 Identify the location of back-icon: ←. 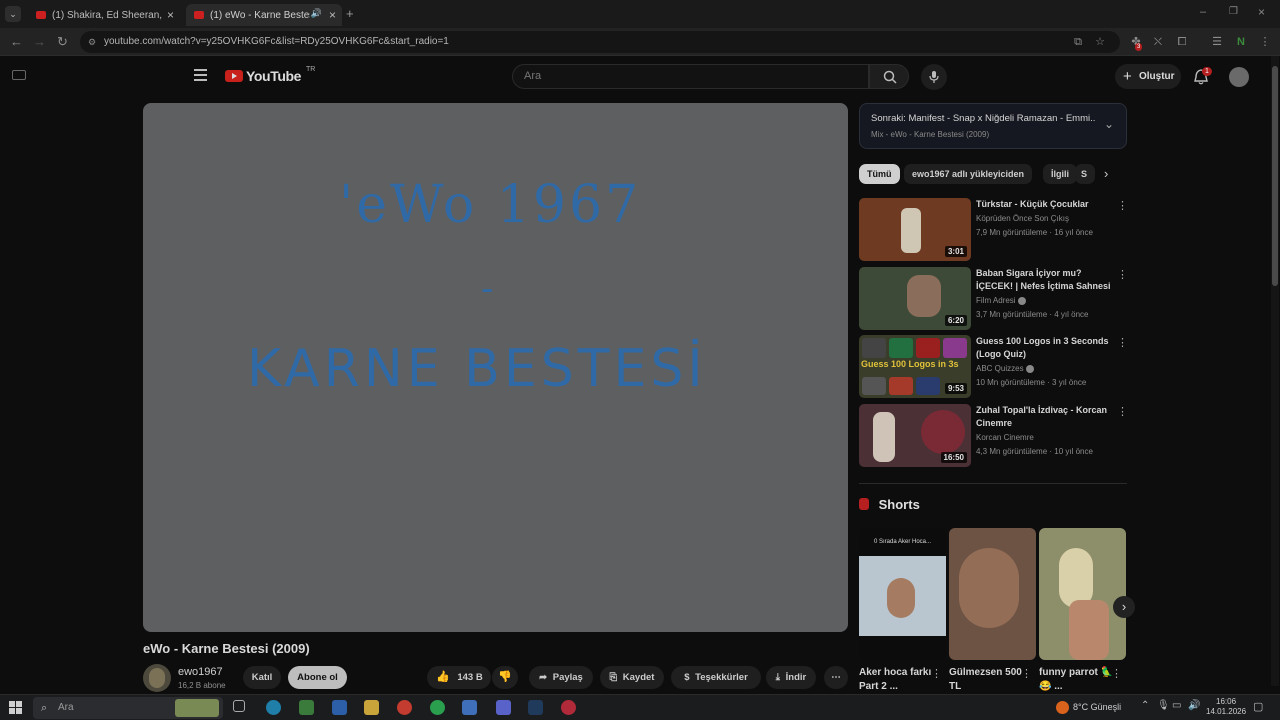
(16, 41).